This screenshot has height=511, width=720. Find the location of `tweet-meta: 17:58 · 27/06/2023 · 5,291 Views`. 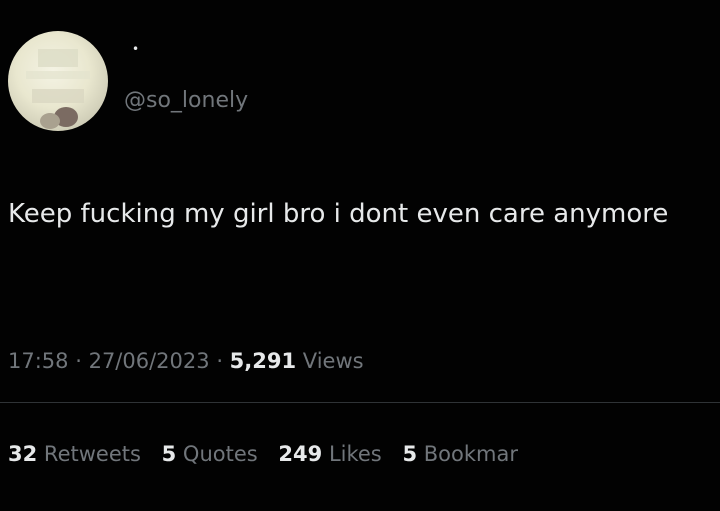

tweet-meta: 17:58 · 27/06/2023 · 5,291 Views is located at coordinates (186, 361).